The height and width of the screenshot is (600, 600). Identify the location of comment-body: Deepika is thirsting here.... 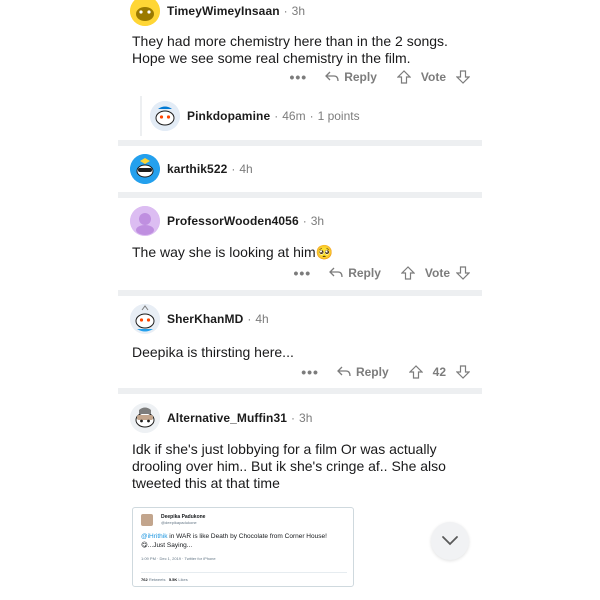
(213, 352).